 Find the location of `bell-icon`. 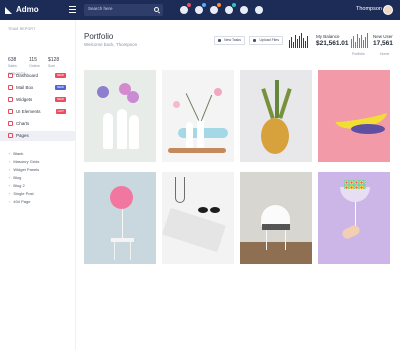

bell-icon is located at coordinates (200, 8).